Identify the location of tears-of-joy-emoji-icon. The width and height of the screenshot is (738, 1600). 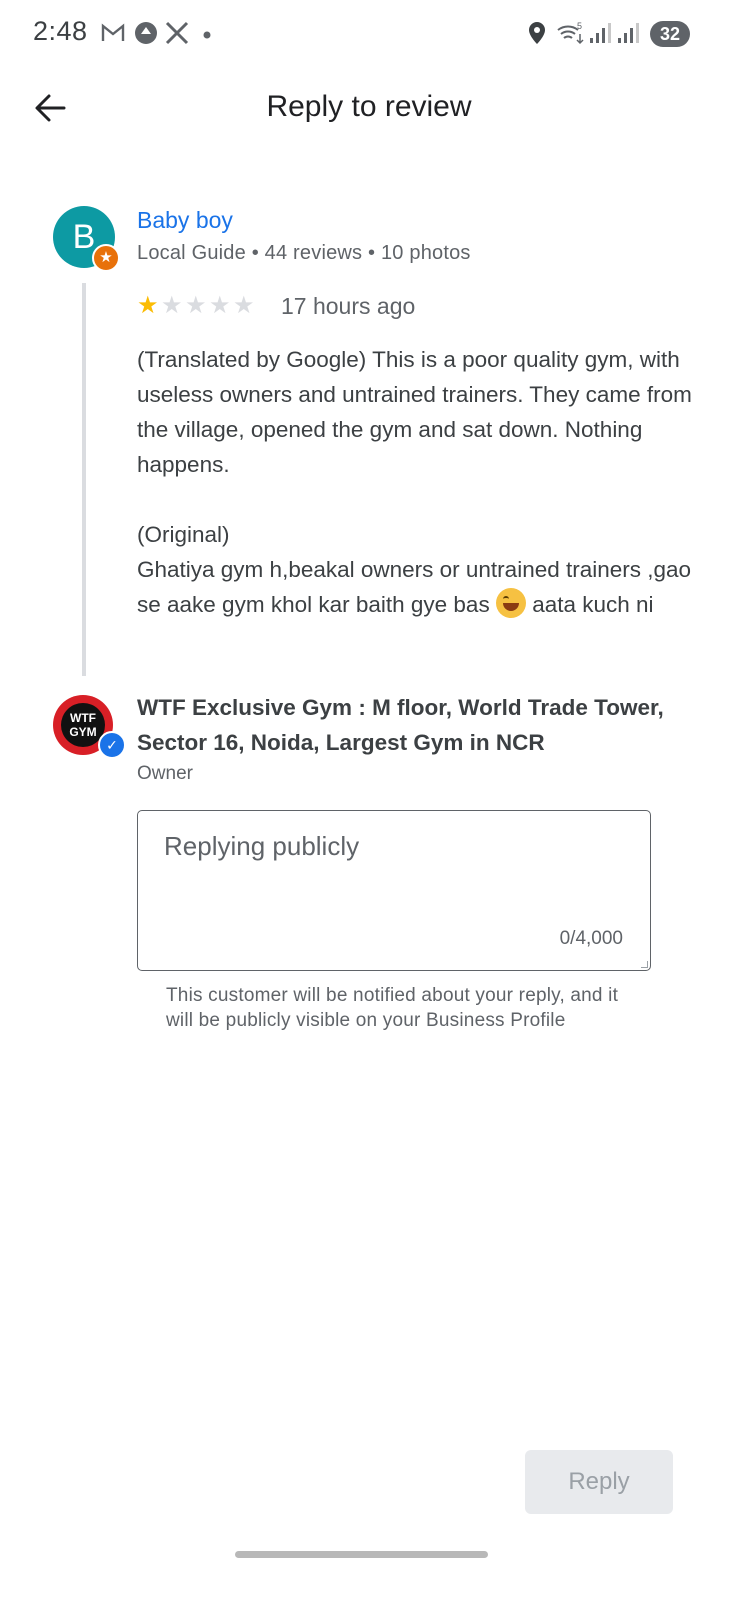
(510, 603).